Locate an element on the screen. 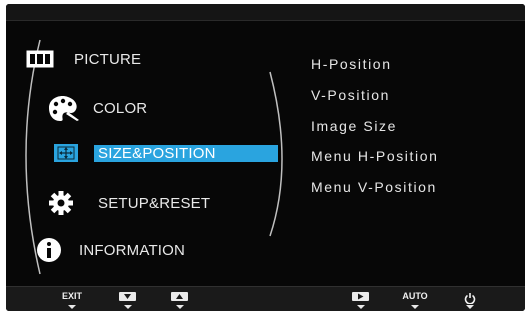  menu-item-information: INFORMATION is located at coordinates (146, 250).